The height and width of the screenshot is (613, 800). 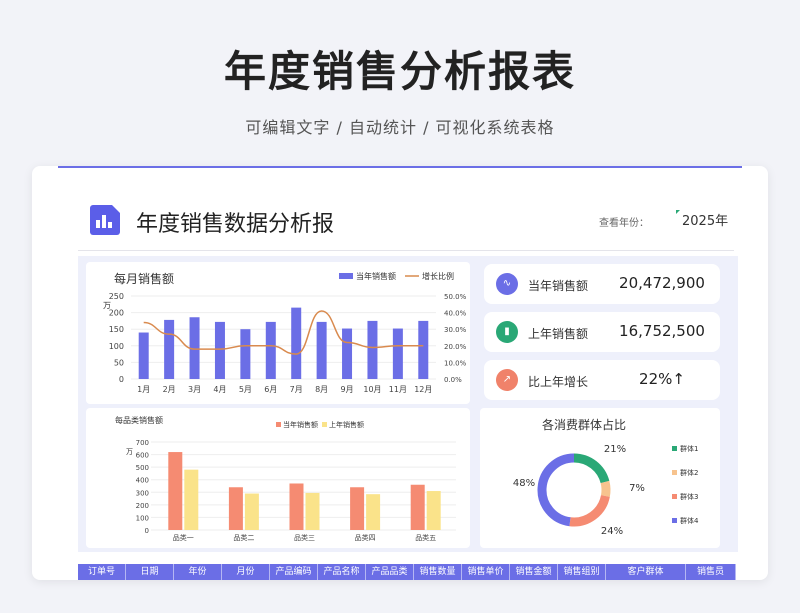 I want to click on line-chart-icon: ∿, so click(x=507, y=284).